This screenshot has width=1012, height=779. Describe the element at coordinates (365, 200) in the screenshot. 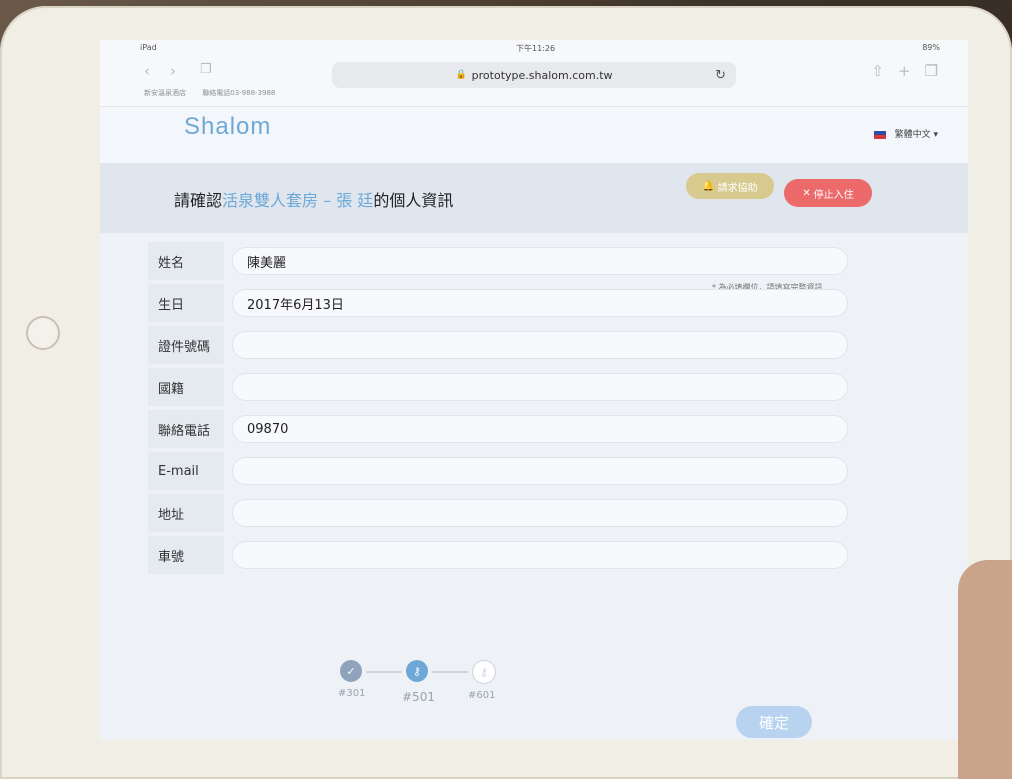

I see `guest-name-suffix: 廷` at that location.